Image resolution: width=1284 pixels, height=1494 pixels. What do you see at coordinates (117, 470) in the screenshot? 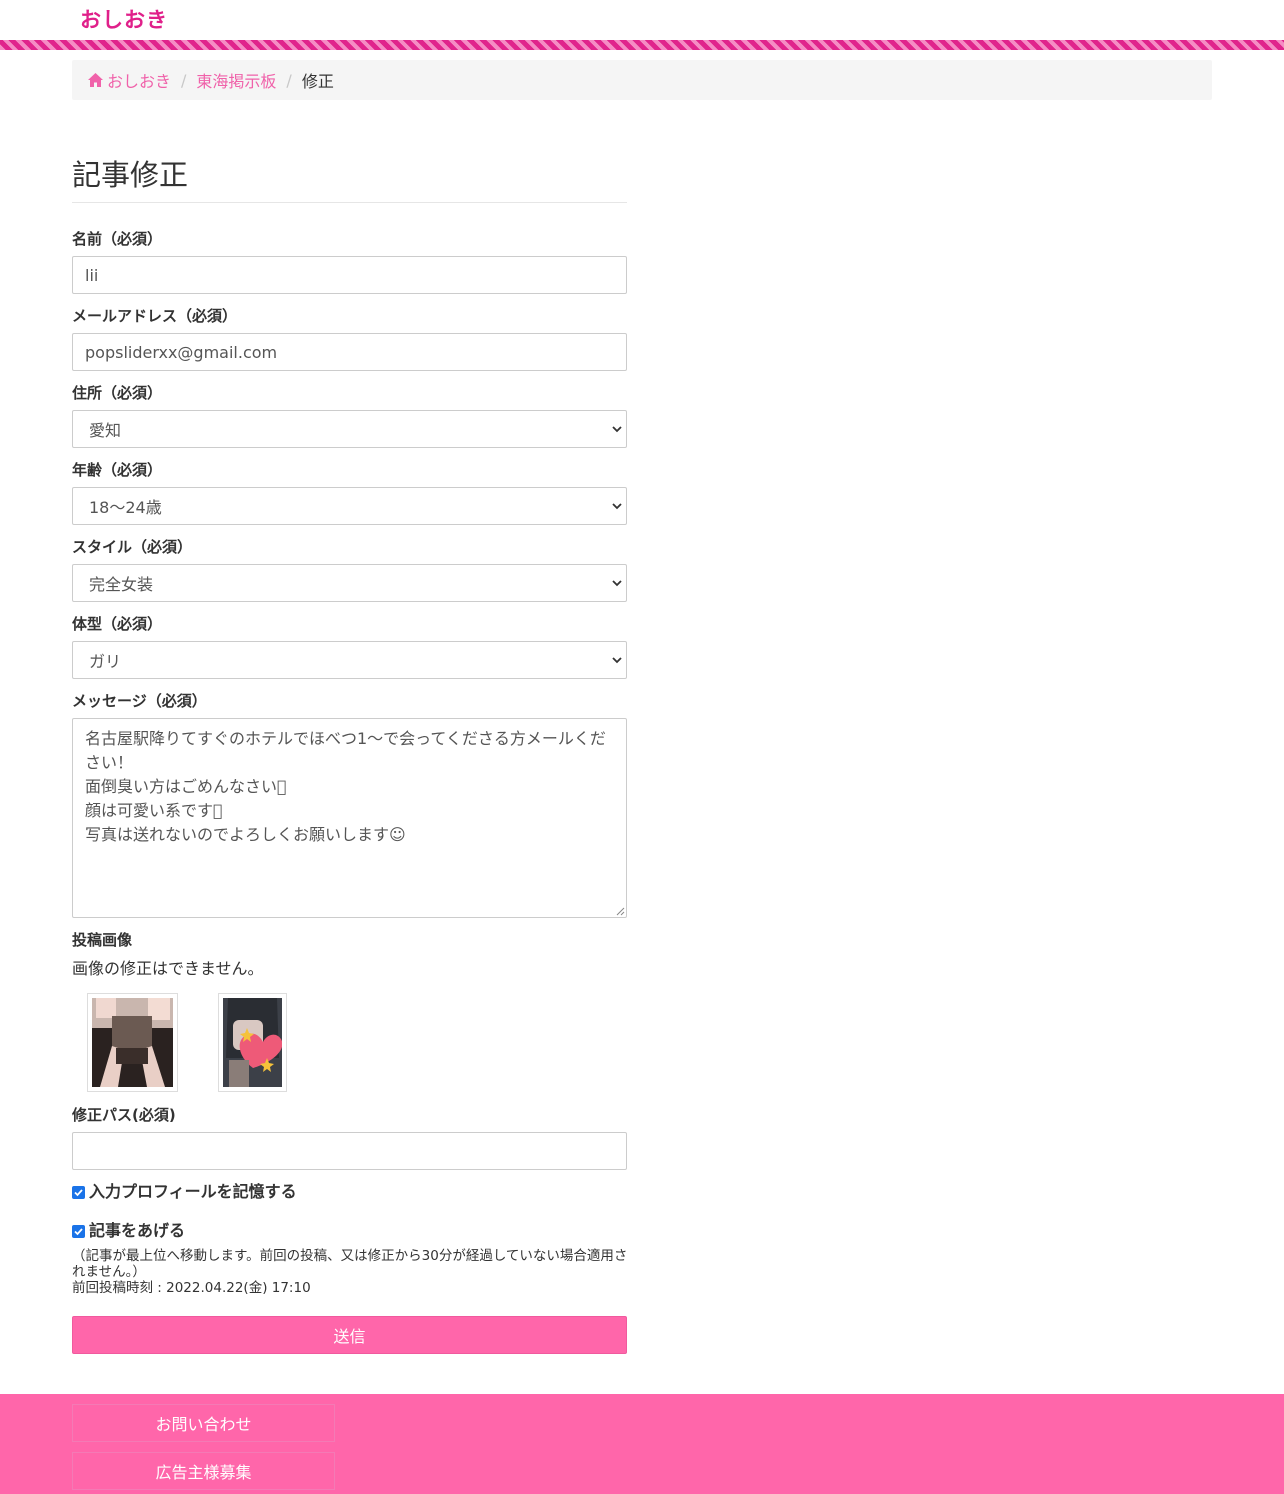
I see `age-label: 年齢（必須）` at bounding box center [117, 470].